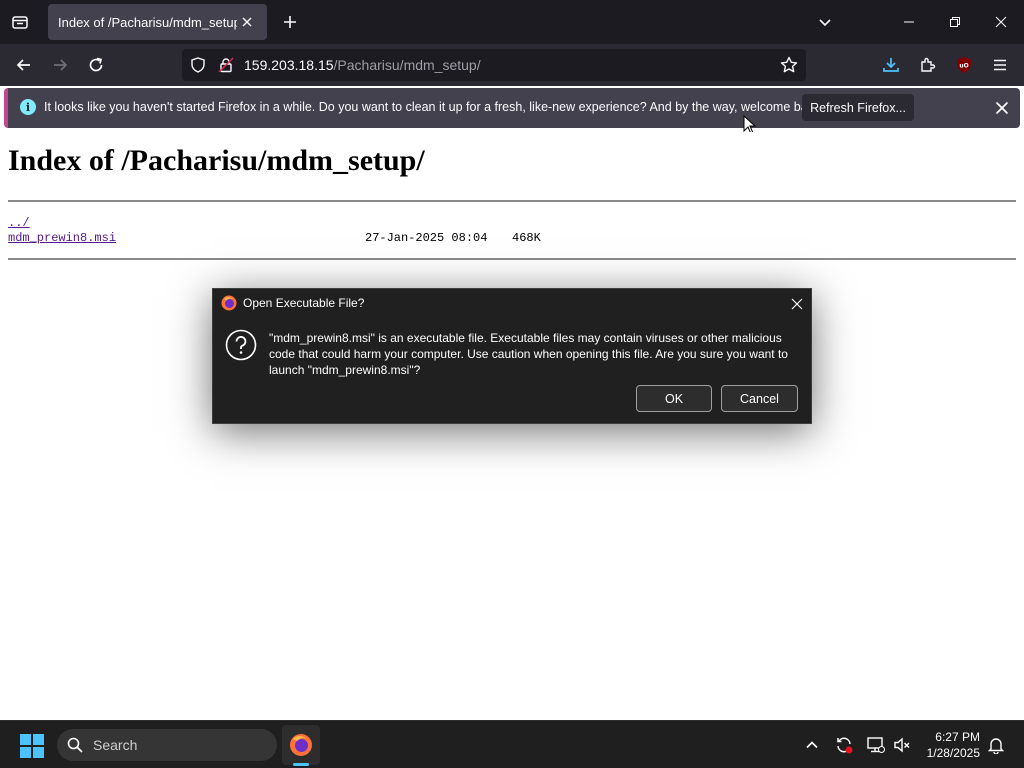  I want to click on tab-close-icon, so click(247, 22).